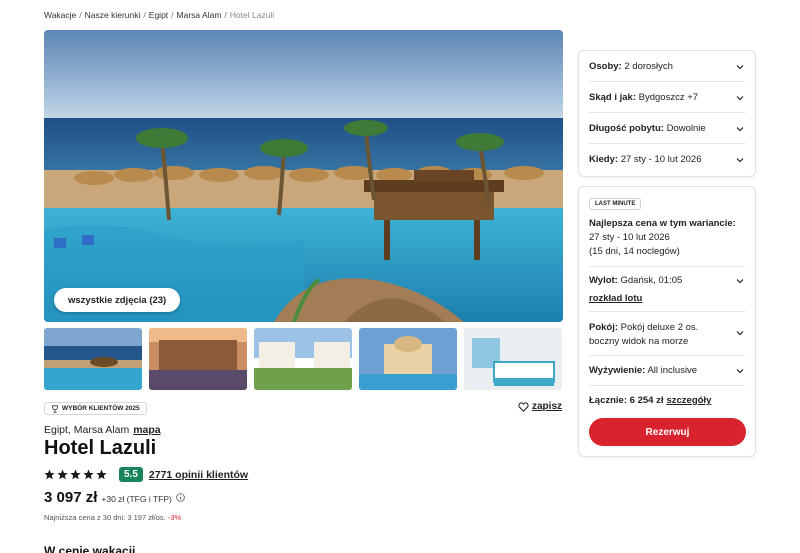 Image resolution: width=800 pixels, height=553 pixels. I want to click on details-link: szczegóły, so click(688, 400).